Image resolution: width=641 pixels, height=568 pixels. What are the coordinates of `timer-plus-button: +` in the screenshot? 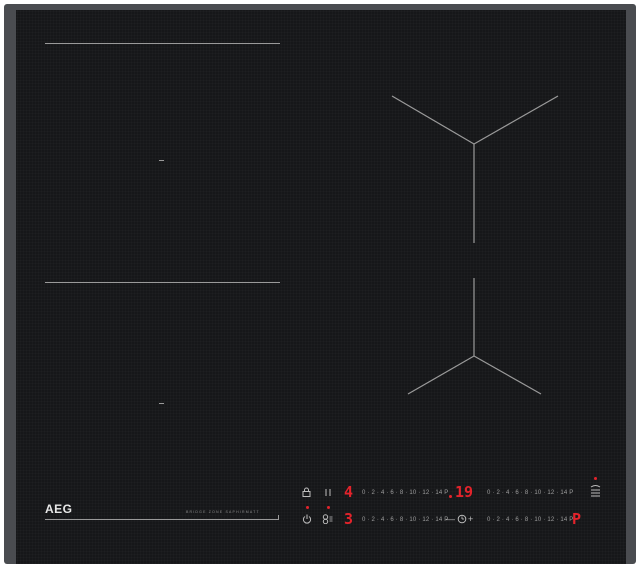 It's located at (470, 519).